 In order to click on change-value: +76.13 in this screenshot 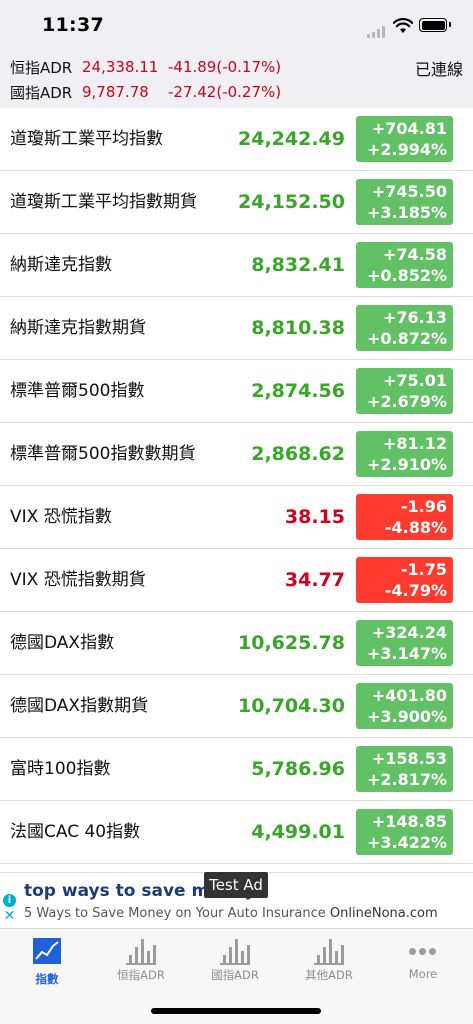, I will do `click(414, 317)`.